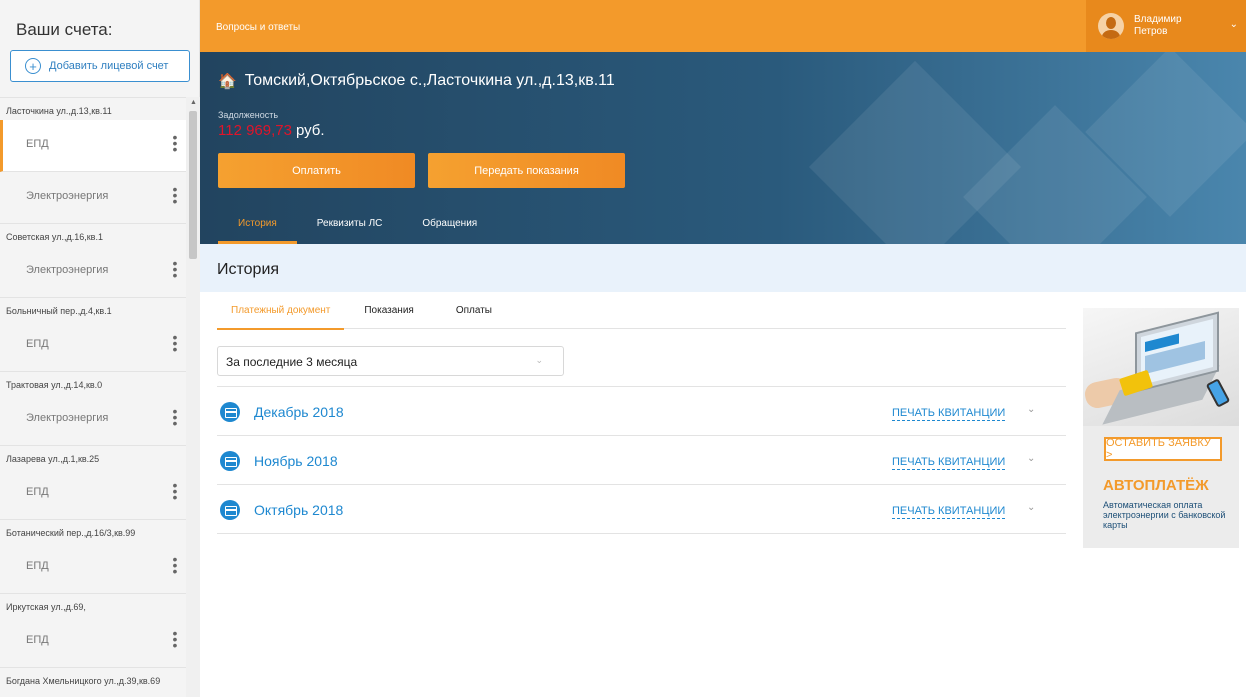 This screenshot has height=697, width=1246. I want to click on sidebar-title: Ваши счета:, so click(64, 29).